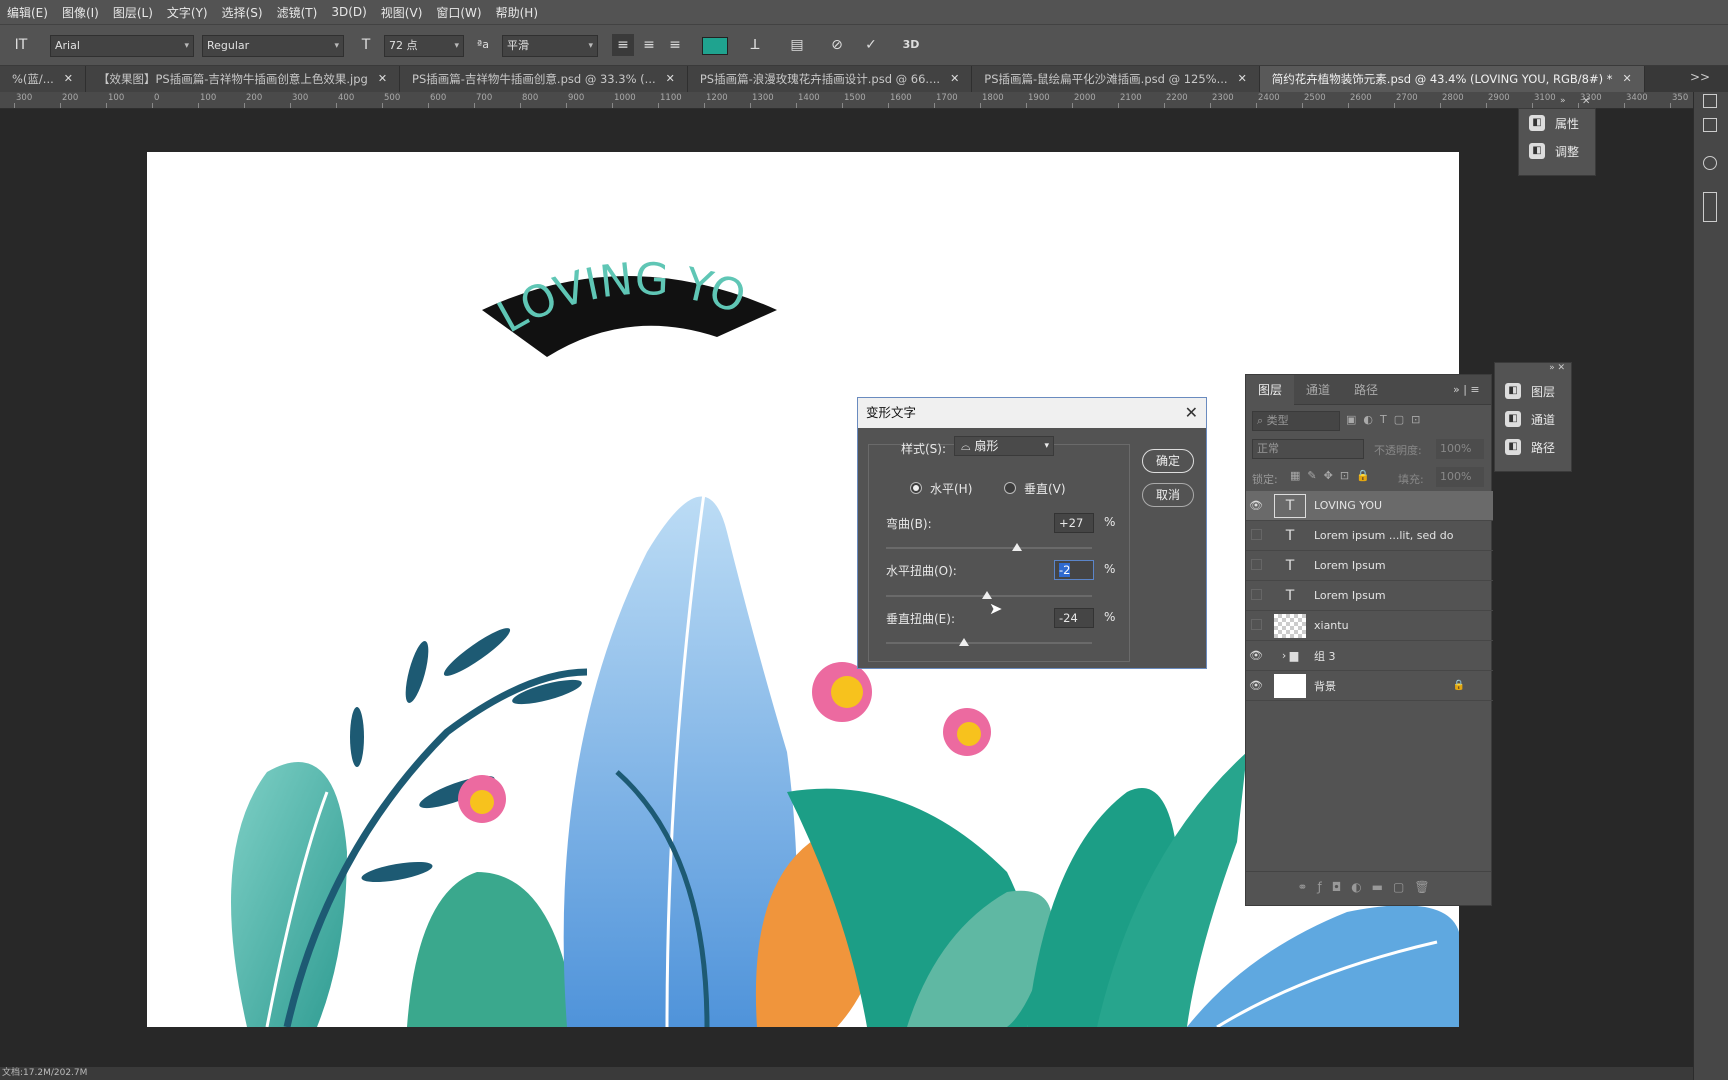 The height and width of the screenshot is (1080, 1728). I want to click on document-tab: PS插画篇-鼠绘扁平化沙滩插画.psd @ 125%... ✕, so click(1116, 79).